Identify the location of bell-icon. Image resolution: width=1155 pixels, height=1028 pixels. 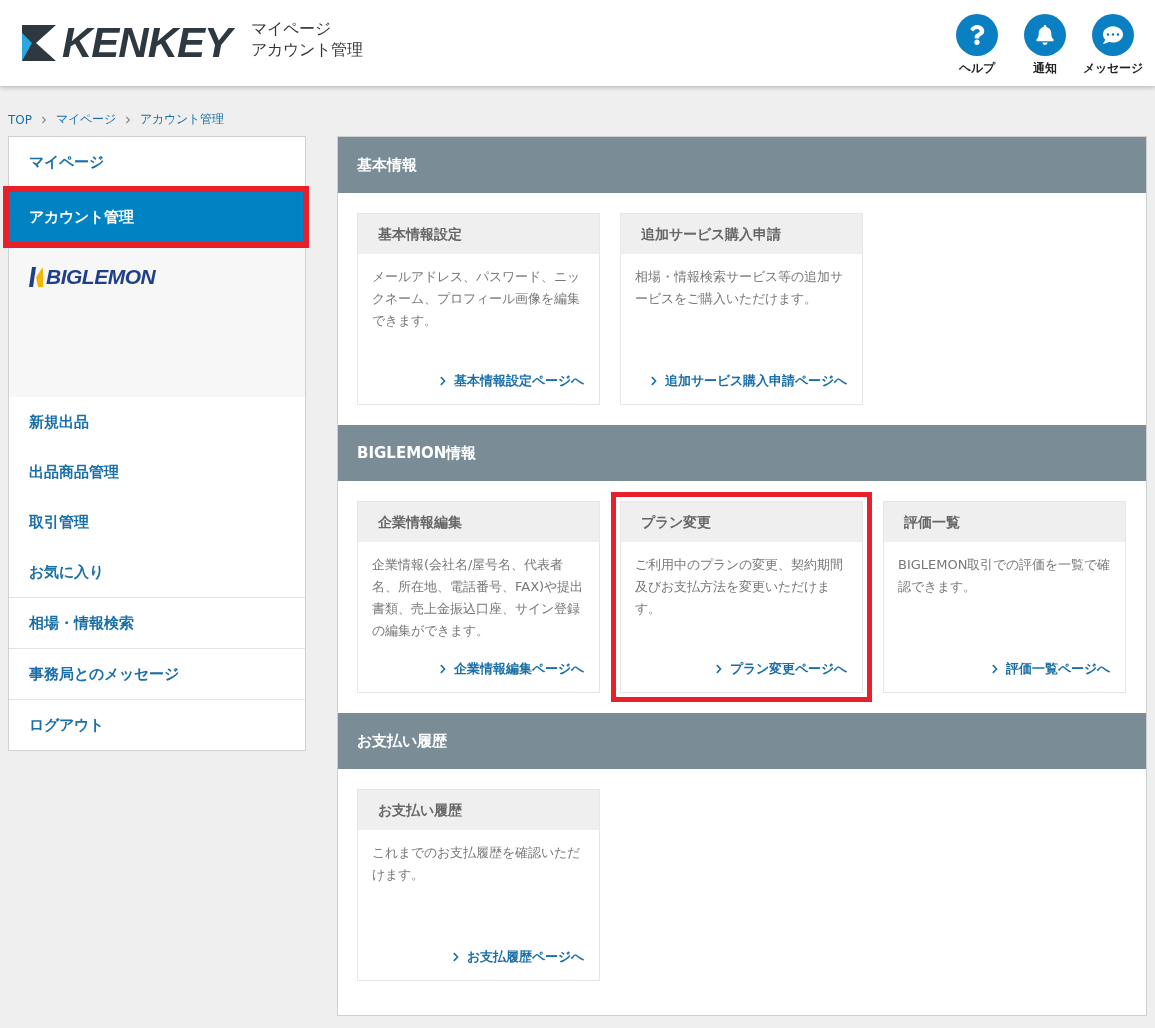
(1045, 35).